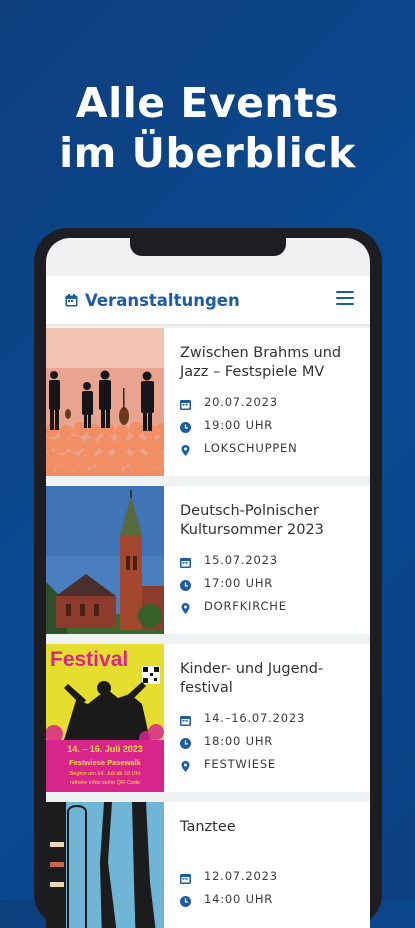 The image size is (415, 928). I want to click on event-time: 19:00 UHR, so click(273, 425).